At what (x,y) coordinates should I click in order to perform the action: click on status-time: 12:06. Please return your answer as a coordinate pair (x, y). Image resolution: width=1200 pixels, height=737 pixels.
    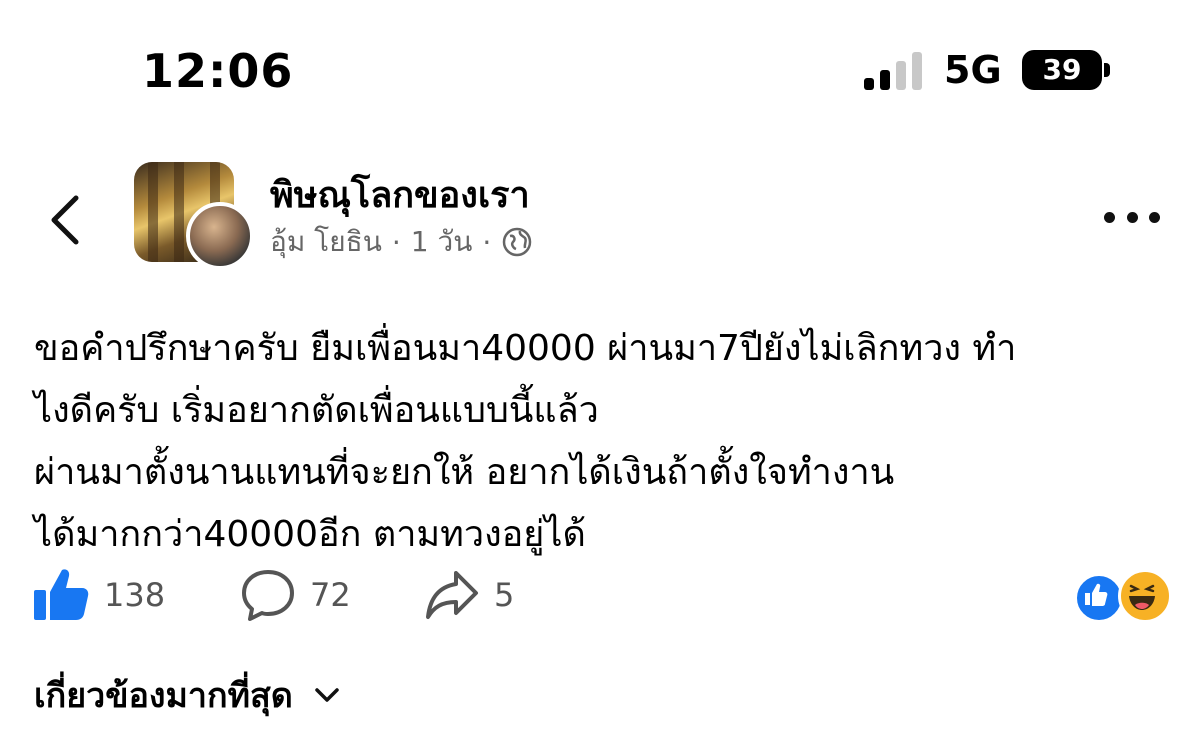
    Looking at the image, I should click on (218, 71).